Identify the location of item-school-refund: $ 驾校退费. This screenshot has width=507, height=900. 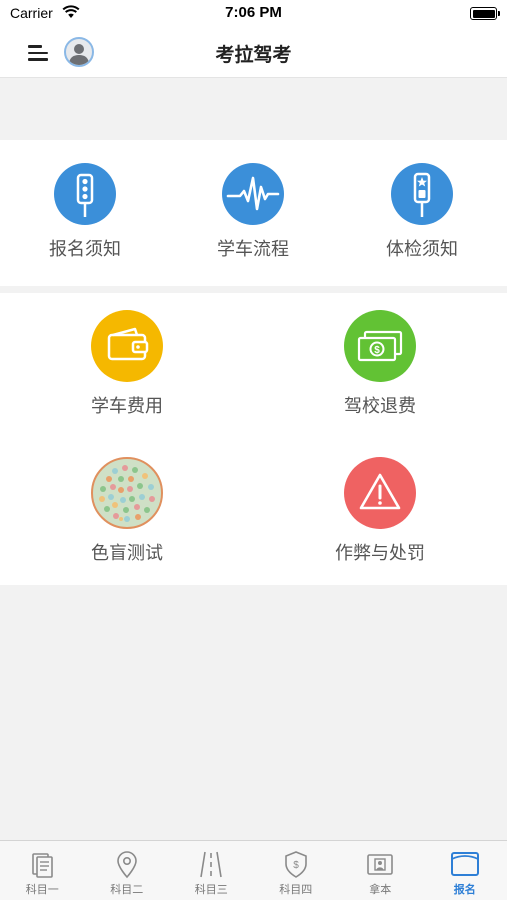
(380, 364).